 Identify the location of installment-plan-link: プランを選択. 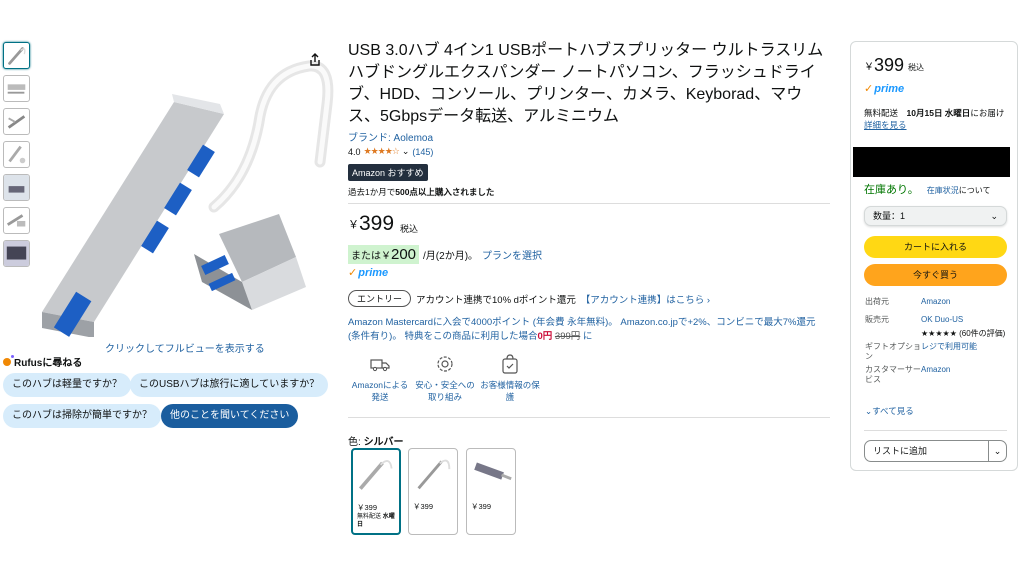
(512, 254).